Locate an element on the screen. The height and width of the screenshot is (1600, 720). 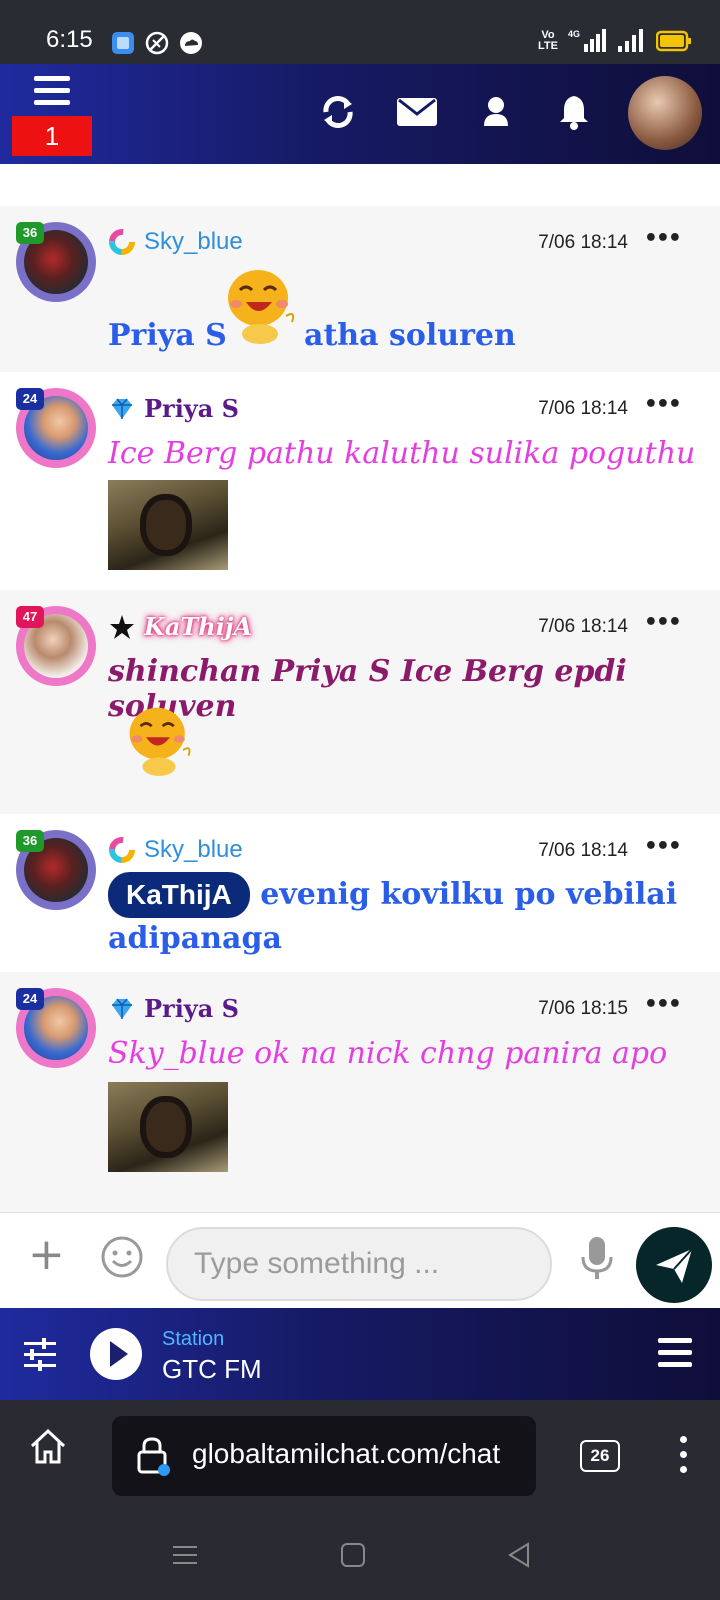
station-label: Station is located at coordinates (193, 1339).